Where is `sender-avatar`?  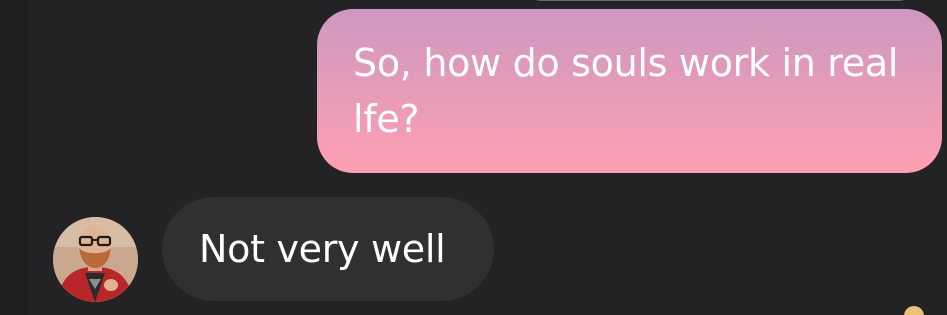
sender-avatar is located at coordinates (95, 259).